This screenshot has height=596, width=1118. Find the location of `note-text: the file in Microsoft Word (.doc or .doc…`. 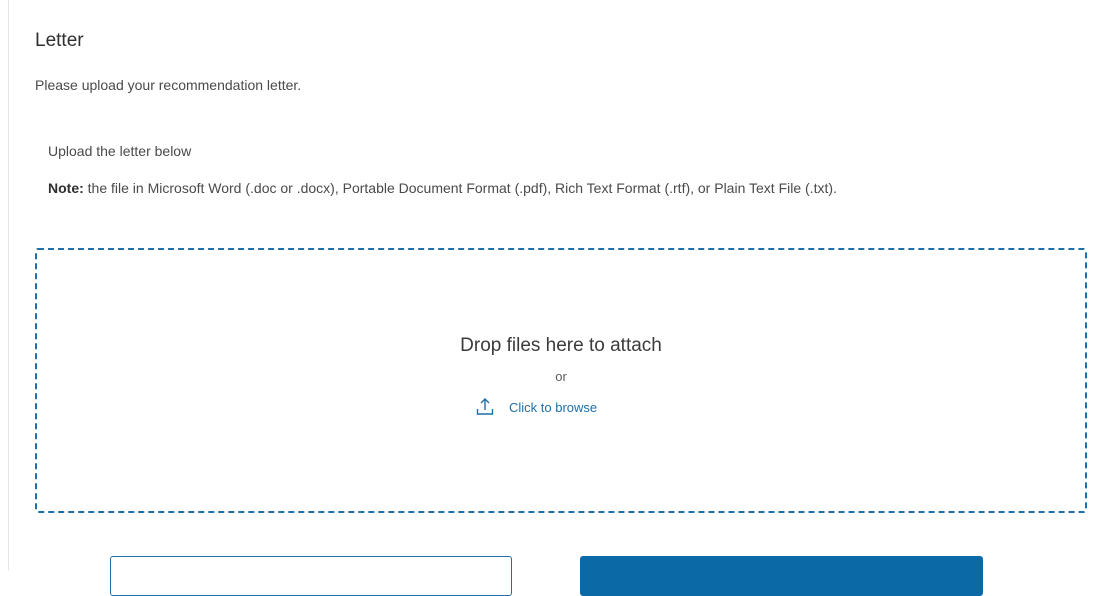

note-text: the file in Microsoft Word (.doc or .doc… is located at coordinates (460, 188).